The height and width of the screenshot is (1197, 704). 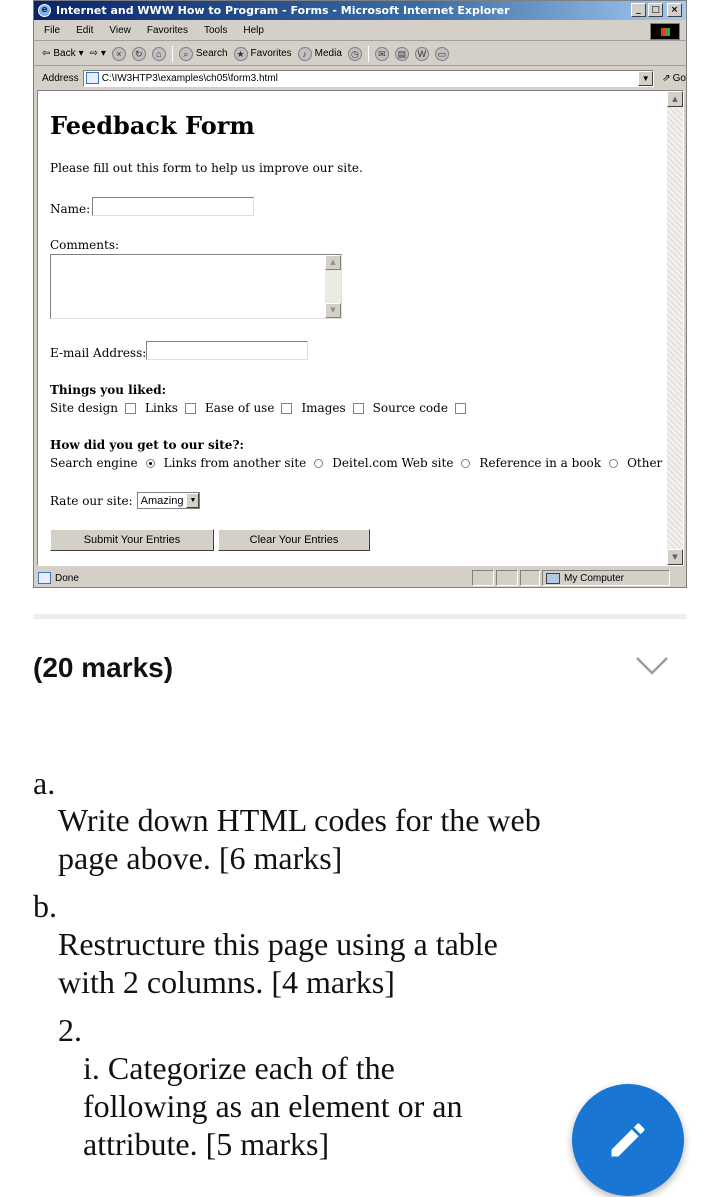 I want to click on marks-heading: (20 marks), so click(x=103, y=667).